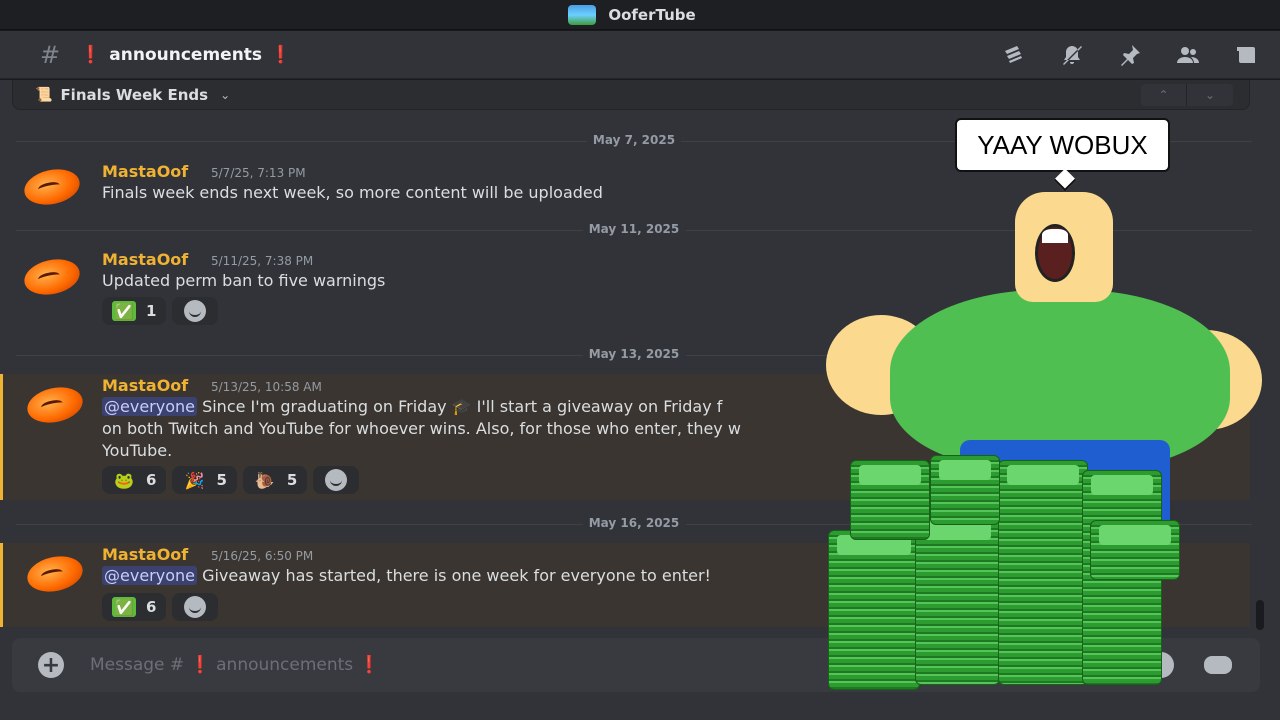 The height and width of the screenshot is (720, 1280). Describe the element at coordinates (1055, 253) in the screenshot. I see `character-mouth` at that location.